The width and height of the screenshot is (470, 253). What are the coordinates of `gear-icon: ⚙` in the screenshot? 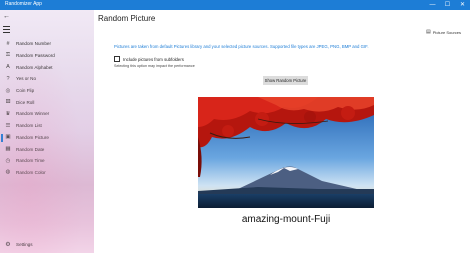 It's located at (8, 244).